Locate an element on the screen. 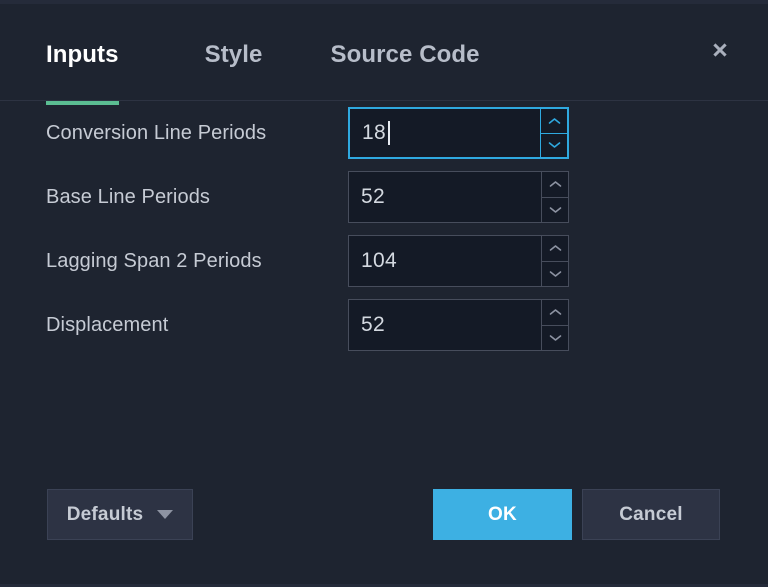 This screenshot has width=768, height=587. close-dialog-button is located at coordinates (720, 50).